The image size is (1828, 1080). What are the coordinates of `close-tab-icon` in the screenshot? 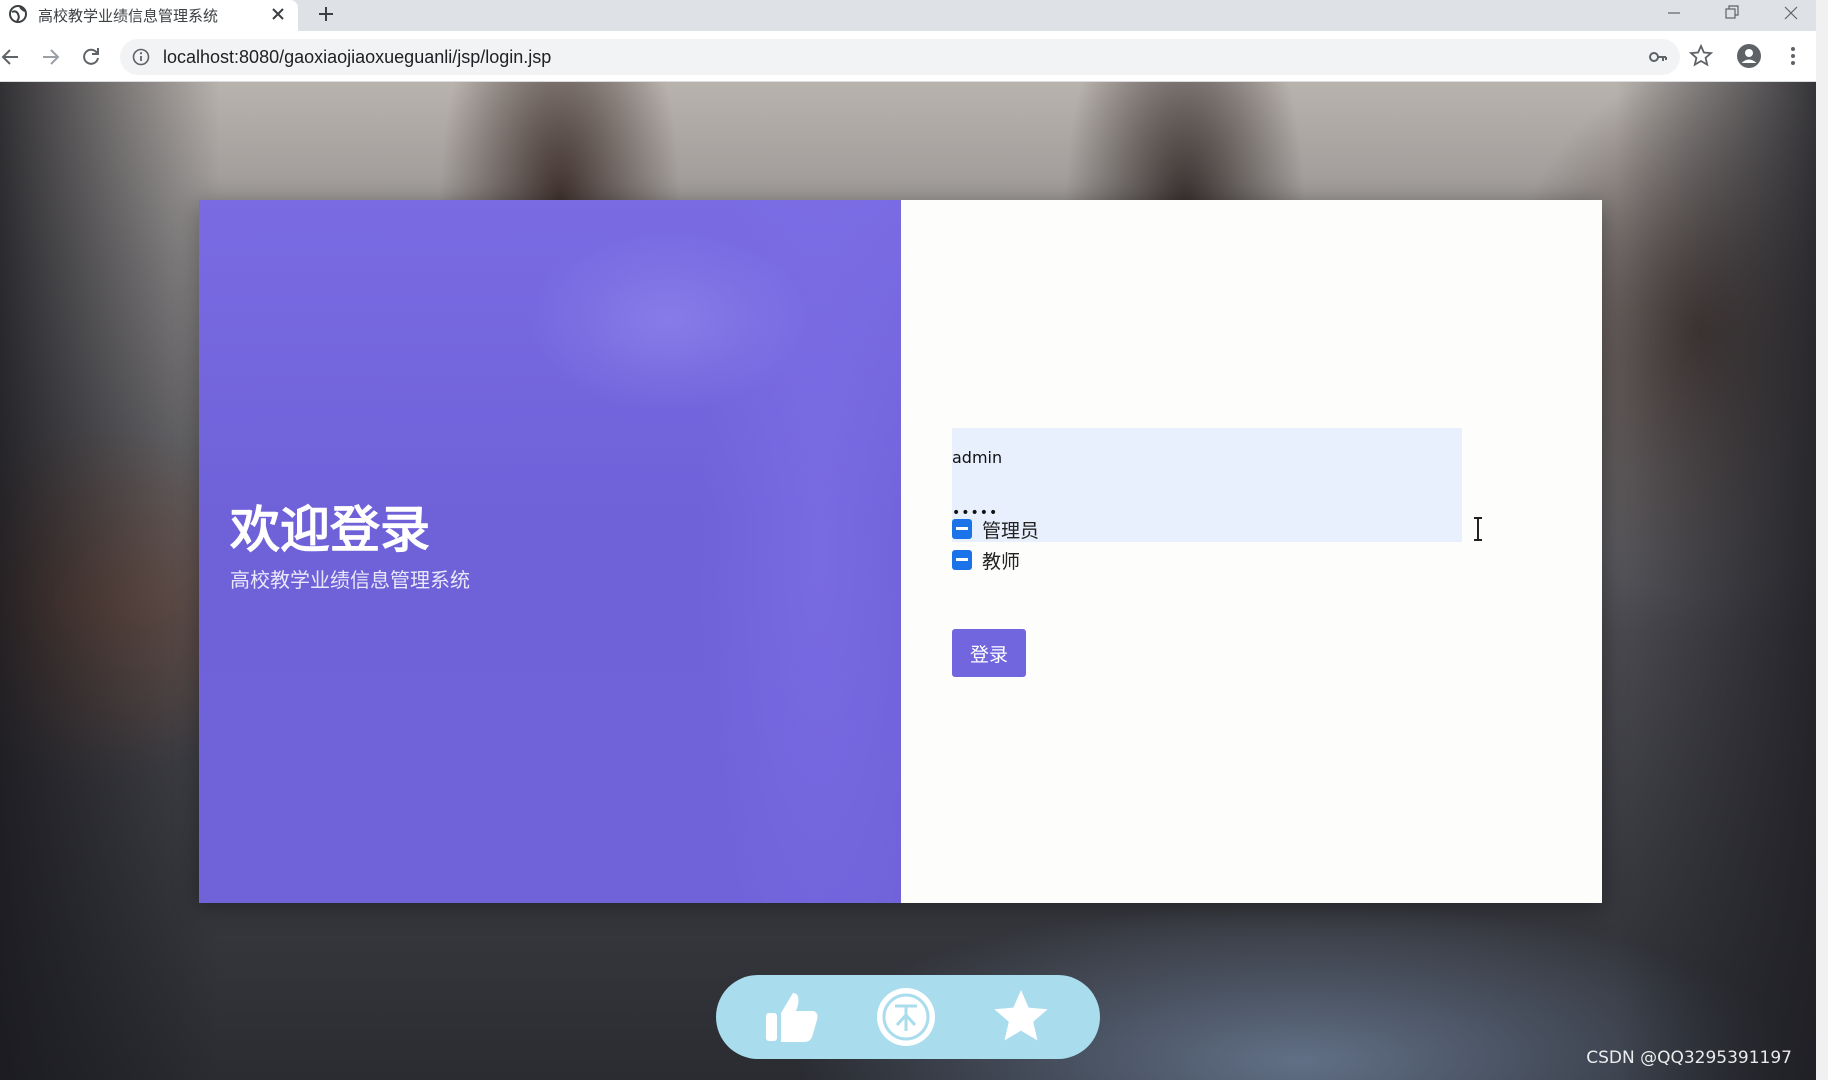 It's located at (278, 14).